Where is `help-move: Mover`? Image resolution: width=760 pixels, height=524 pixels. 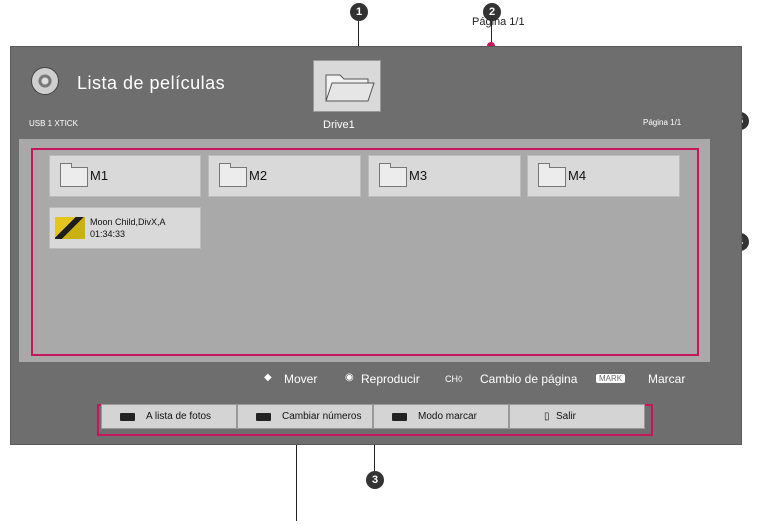 help-move: Mover is located at coordinates (301, 379).